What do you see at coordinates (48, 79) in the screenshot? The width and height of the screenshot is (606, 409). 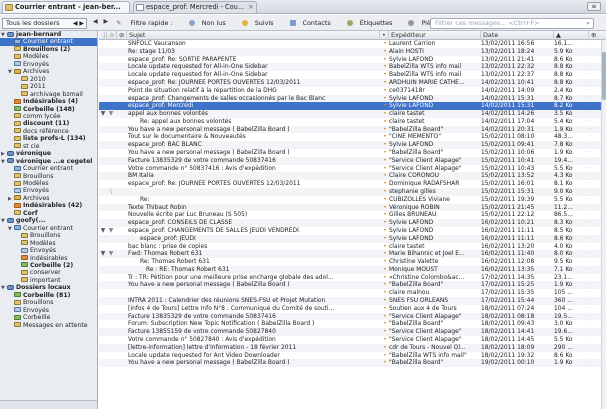 I see `folder-item: 2010` at bounding box center [48, 79].